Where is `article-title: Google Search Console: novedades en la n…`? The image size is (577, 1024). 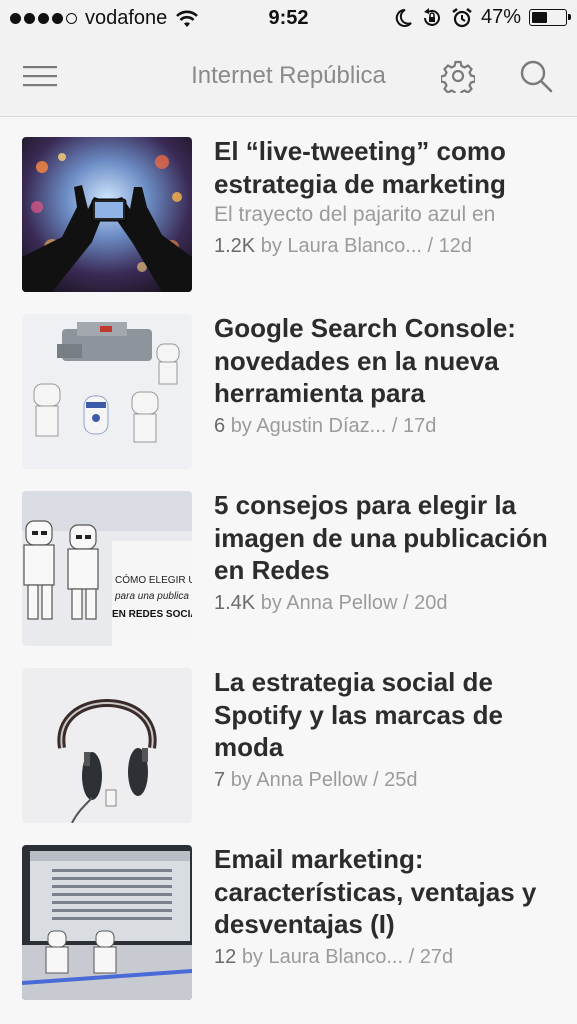 article-title: Google Search Console: novedades en la n… is located at coordinates (386, 361).